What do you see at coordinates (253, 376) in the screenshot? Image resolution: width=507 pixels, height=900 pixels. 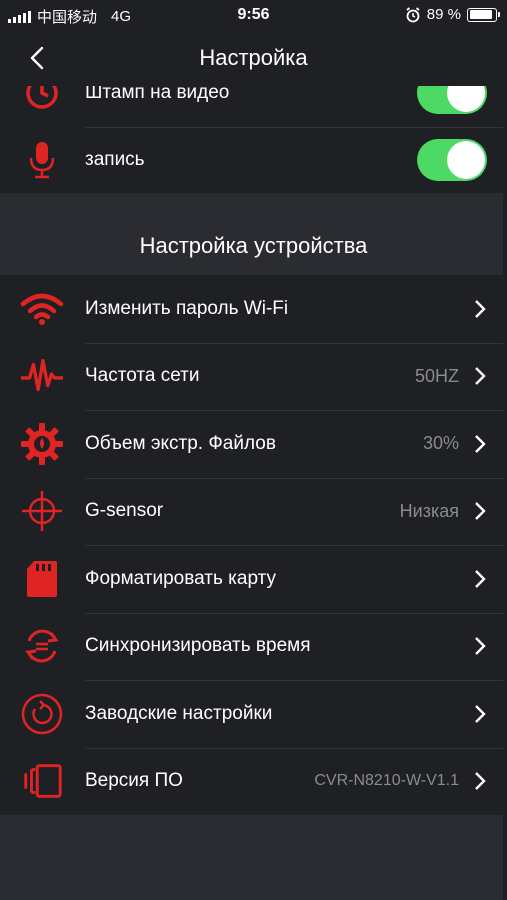 I see `settings-row-network-frequency: Частота сети 50HZ` at bounding box center [253, 376].